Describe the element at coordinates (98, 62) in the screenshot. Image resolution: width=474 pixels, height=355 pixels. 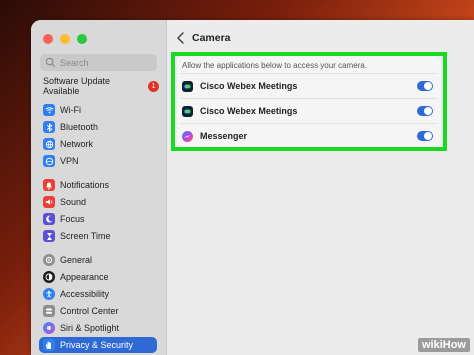
I see `search-field: Search` at that location.